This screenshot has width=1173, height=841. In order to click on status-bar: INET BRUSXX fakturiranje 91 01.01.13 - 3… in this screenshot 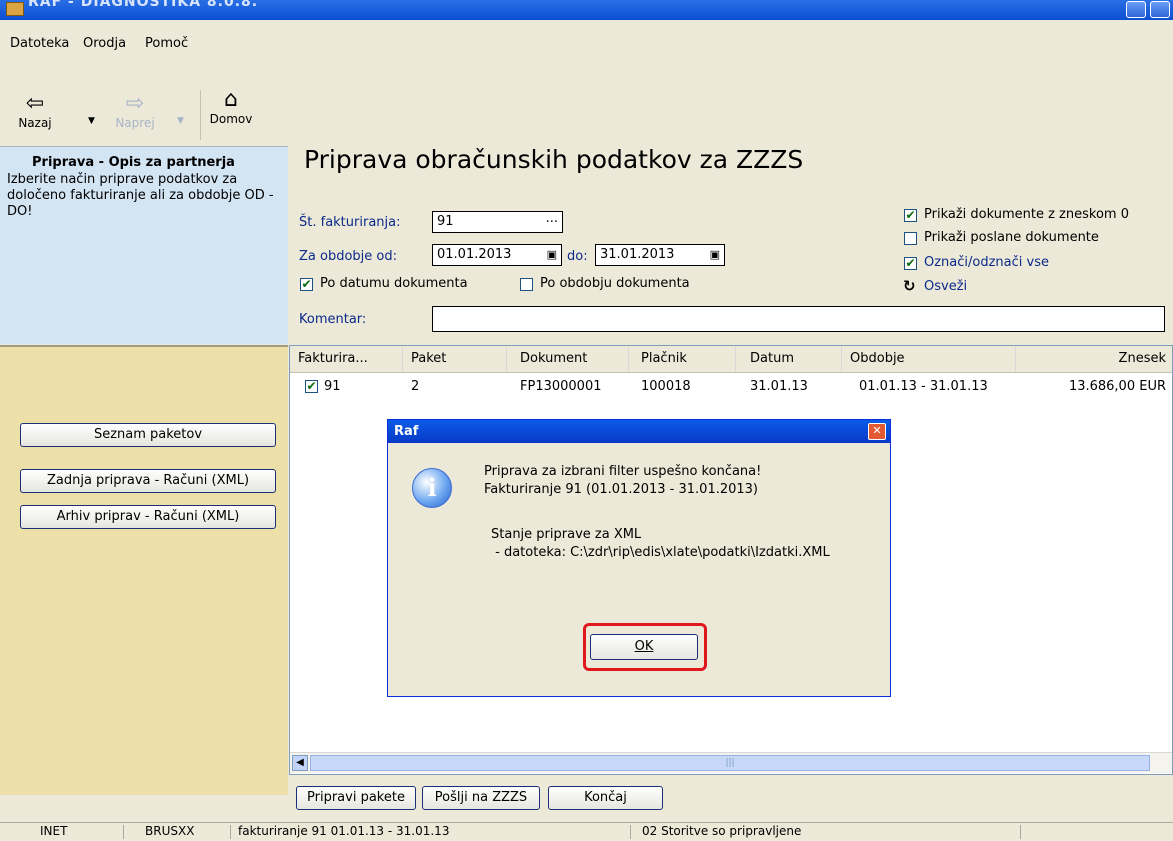, I will do `click(586, 831)`.